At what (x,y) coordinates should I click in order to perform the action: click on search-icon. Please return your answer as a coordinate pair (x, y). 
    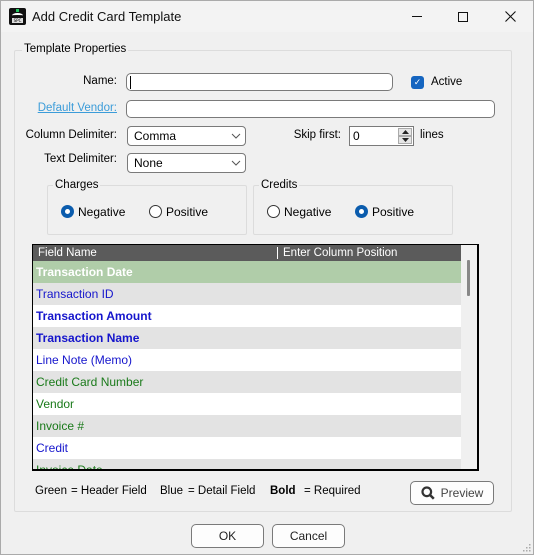
    Looking at the image, I should click on (428, 493).